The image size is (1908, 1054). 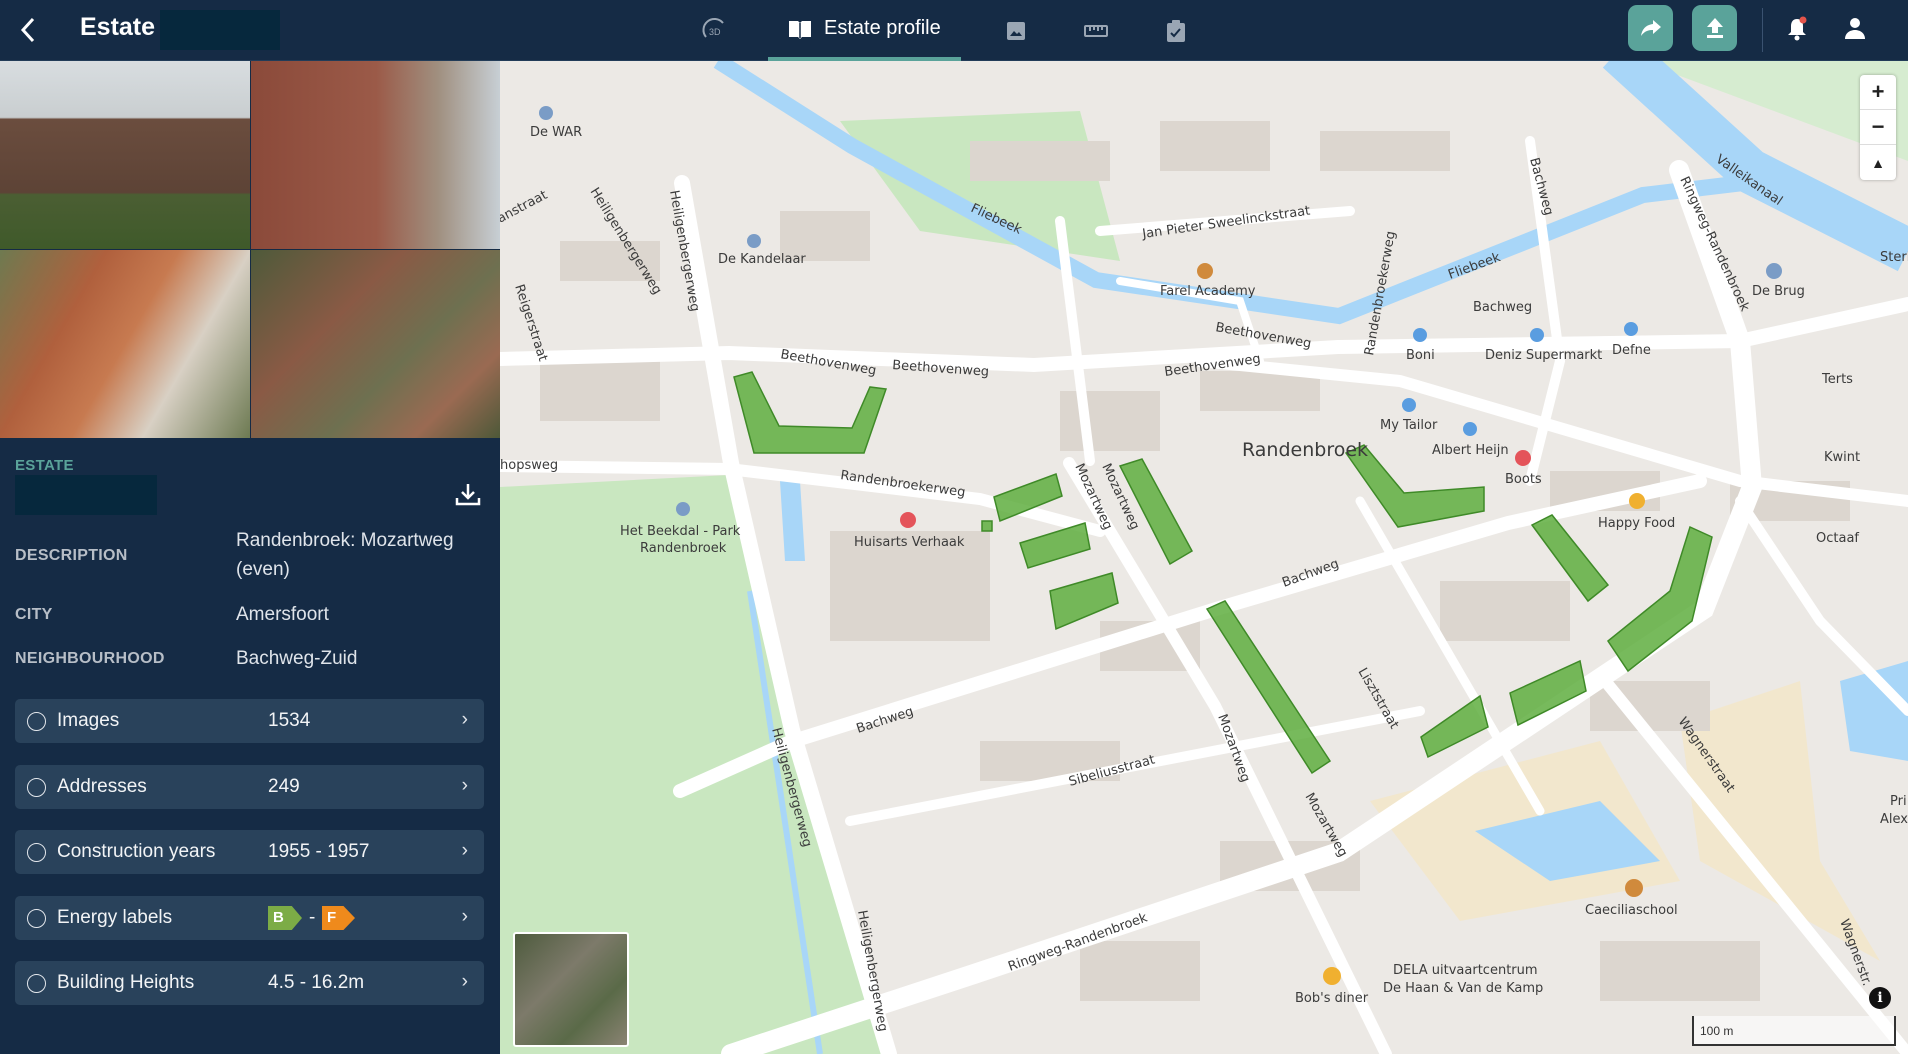 I want to click on description-label: DESCRIPTION, so click(x=71, y=555).